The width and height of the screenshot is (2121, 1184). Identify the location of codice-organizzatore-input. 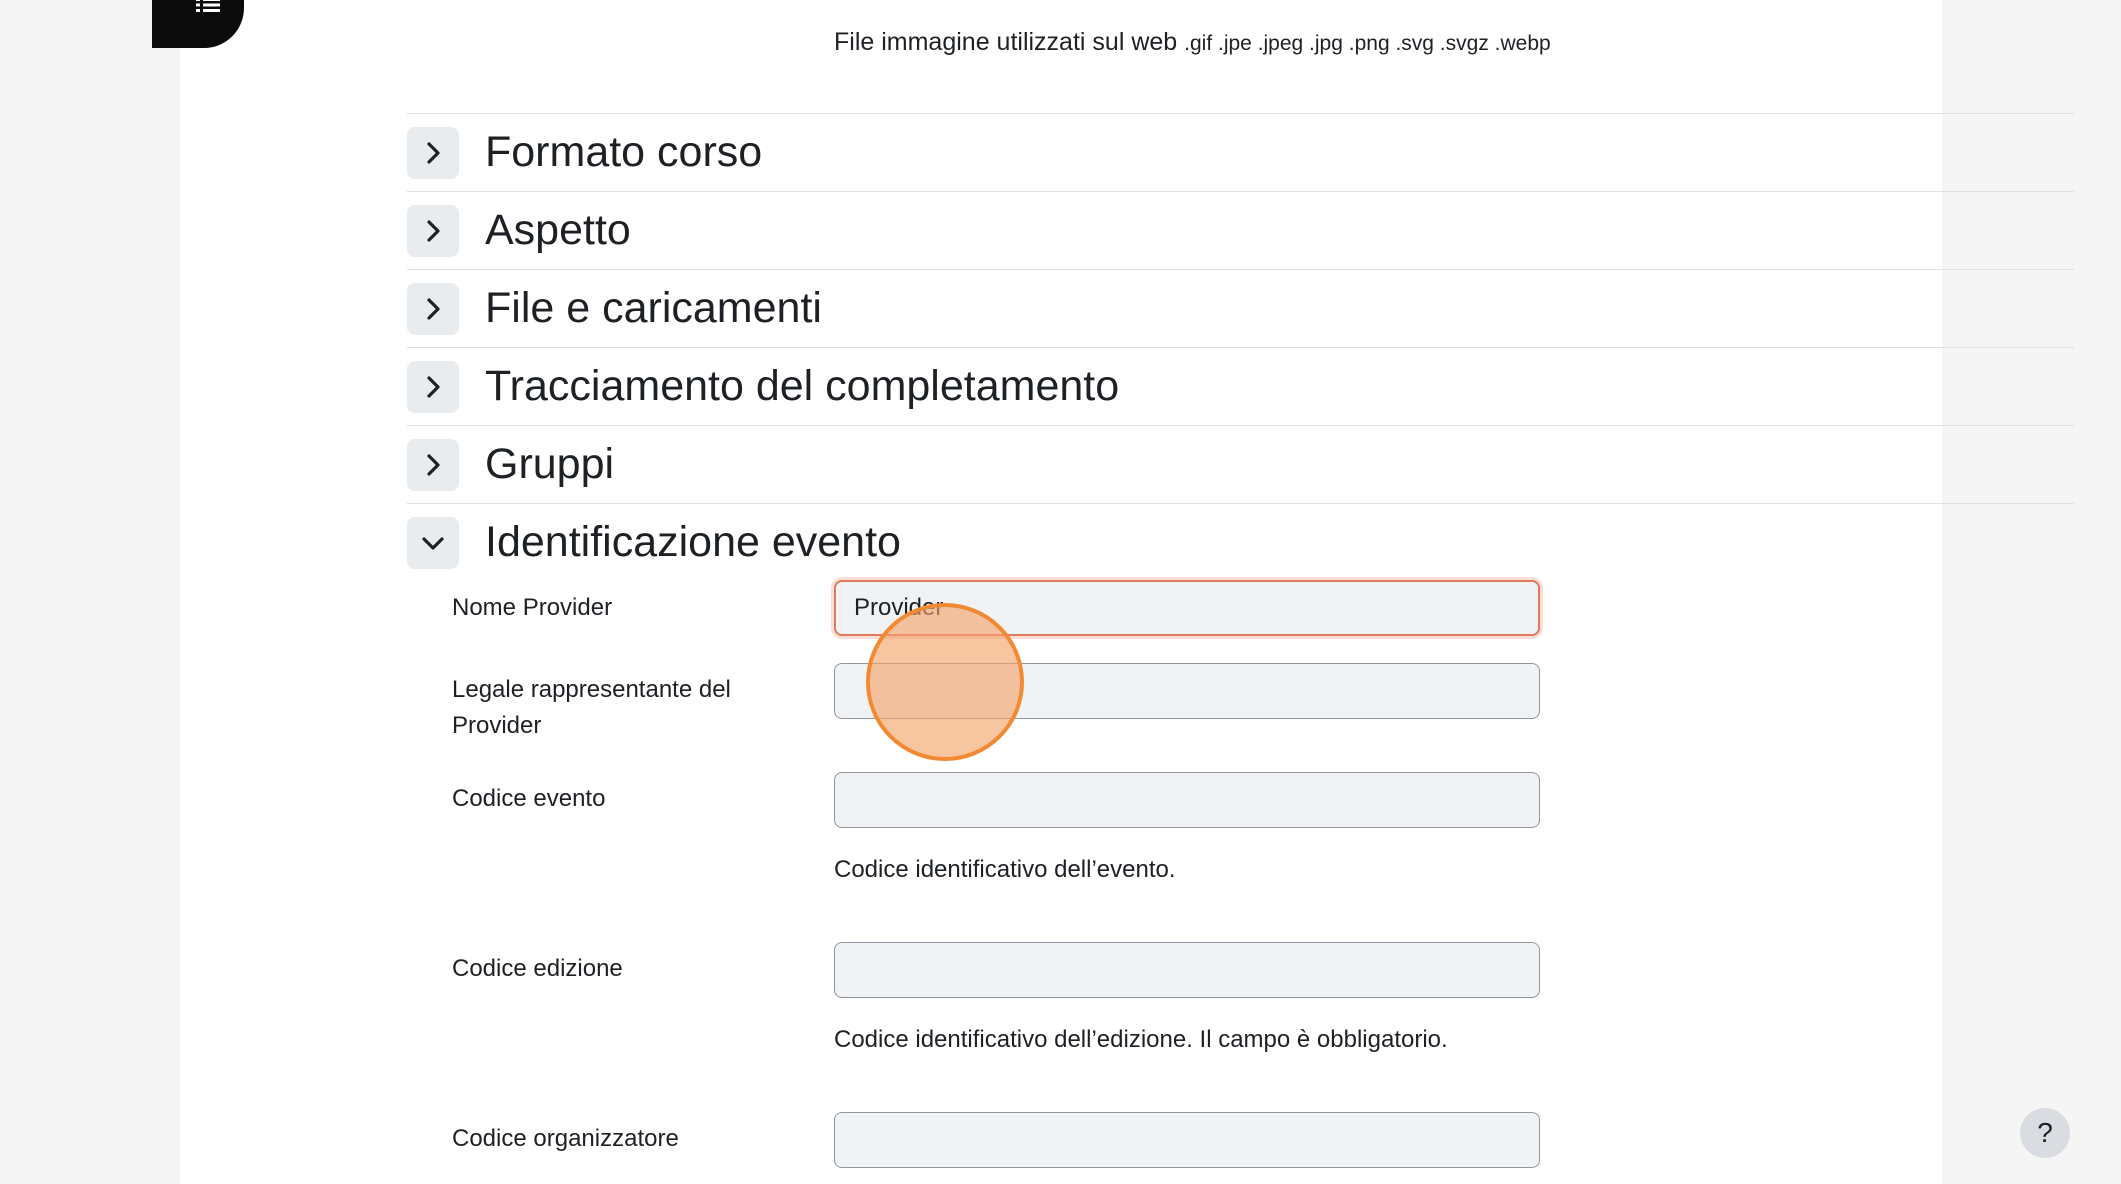
(1187, 1140).